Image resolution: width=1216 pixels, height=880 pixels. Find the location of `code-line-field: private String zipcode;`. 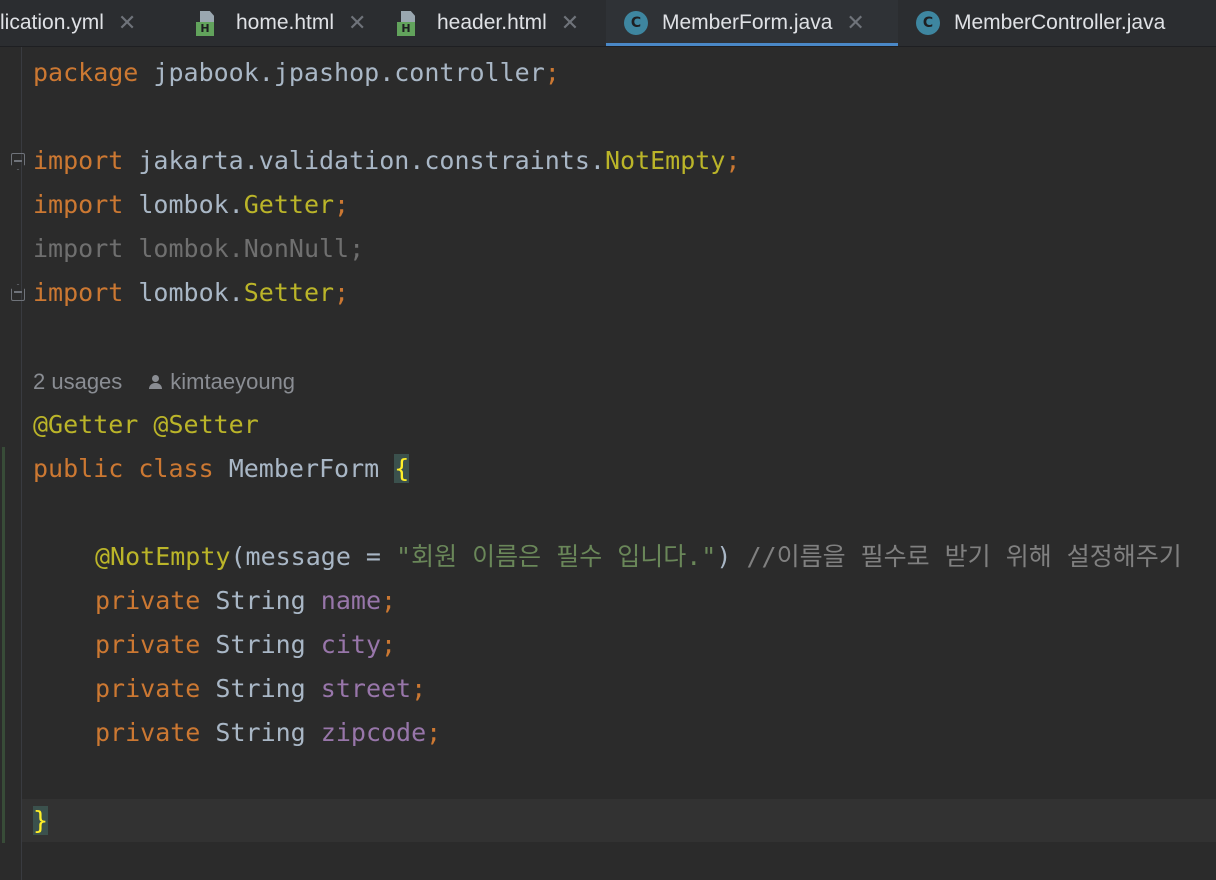

code-line-field: private String zipcode; is located at coordinates (268, 732).